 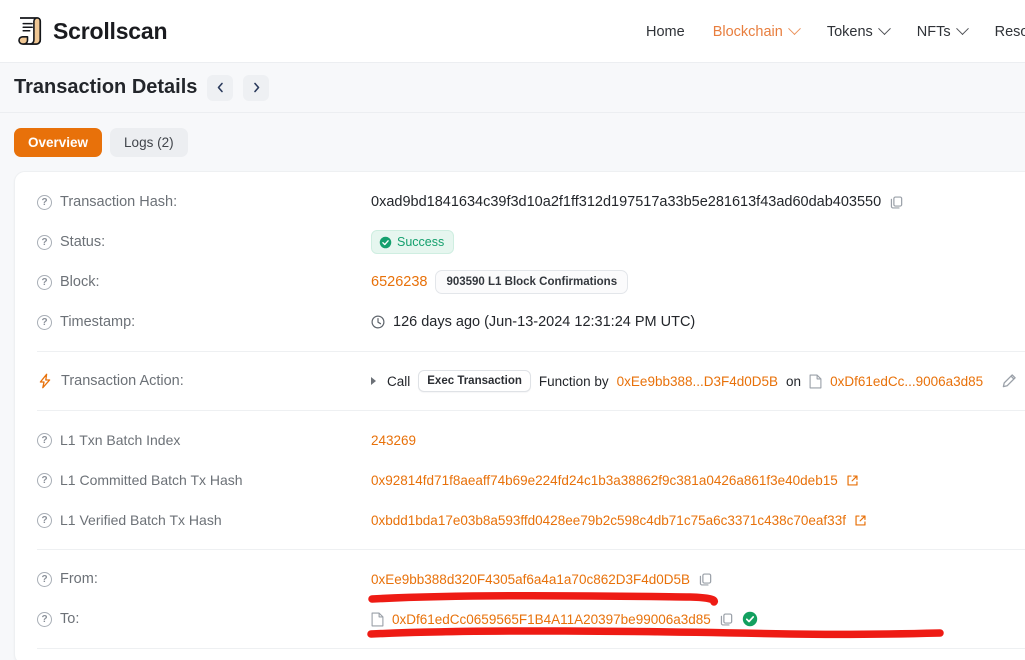 I want to click on label-block: ? Block:, so click(x=204, y=282).